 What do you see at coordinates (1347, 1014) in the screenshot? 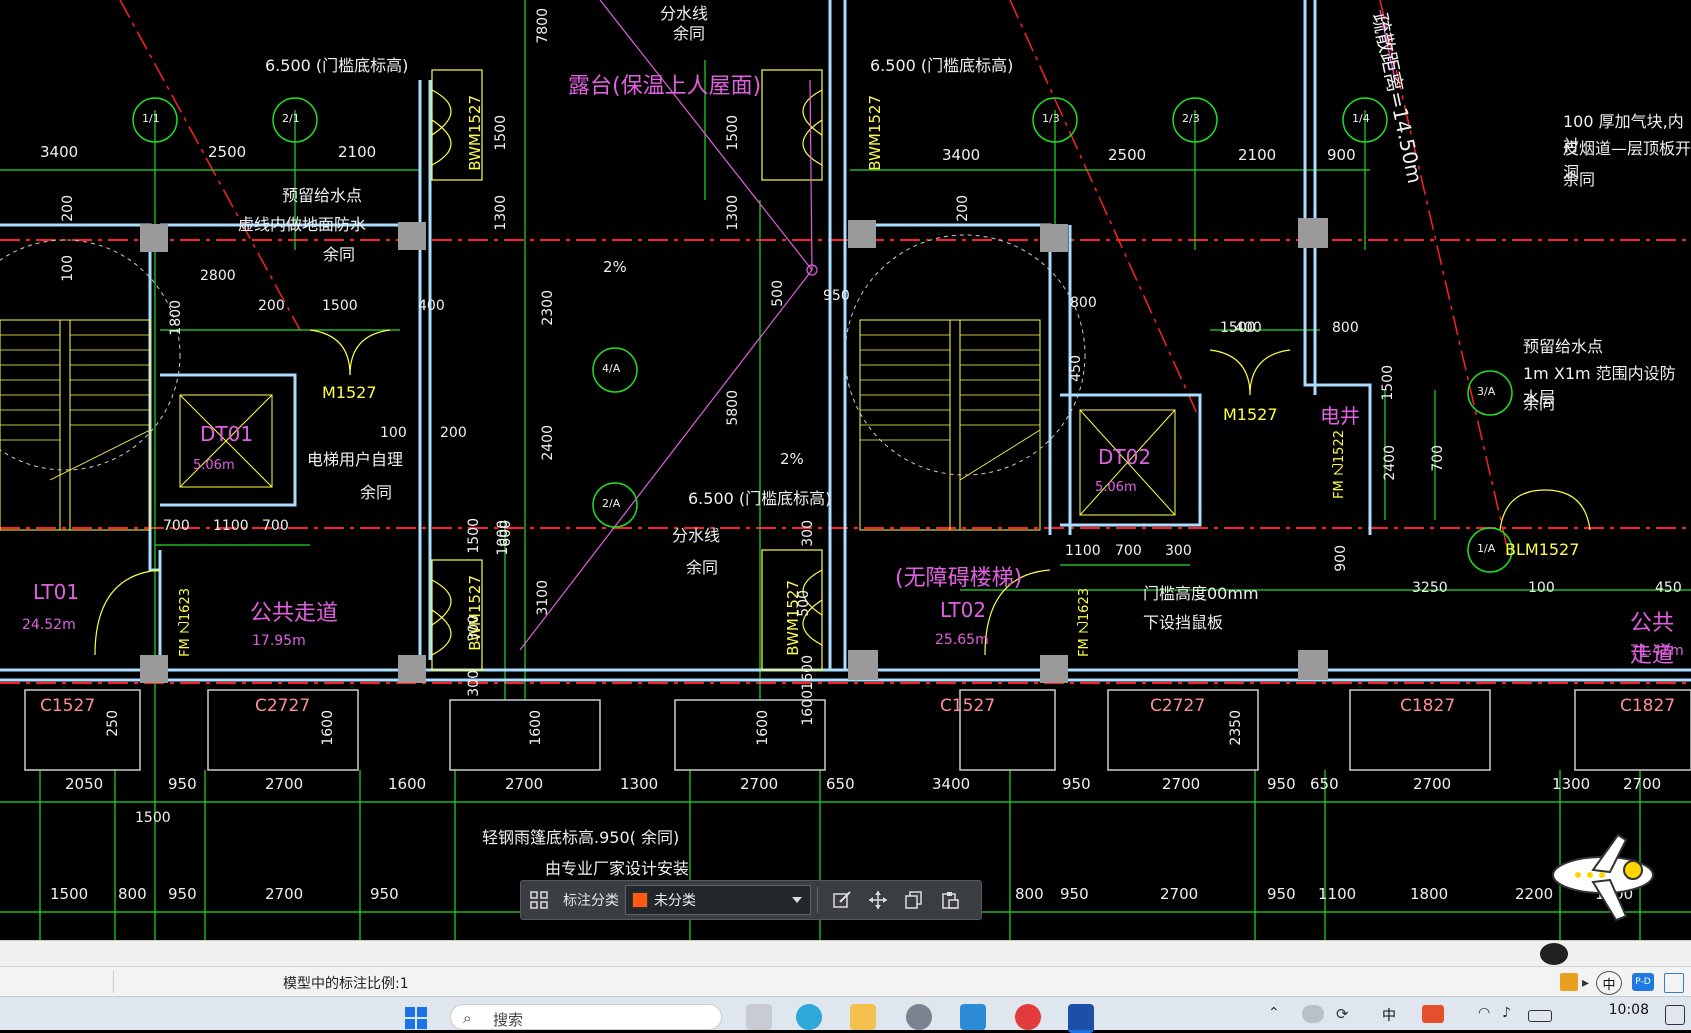
I see `refresh-icon: ⟳` at bounding box center [1347, 1014].